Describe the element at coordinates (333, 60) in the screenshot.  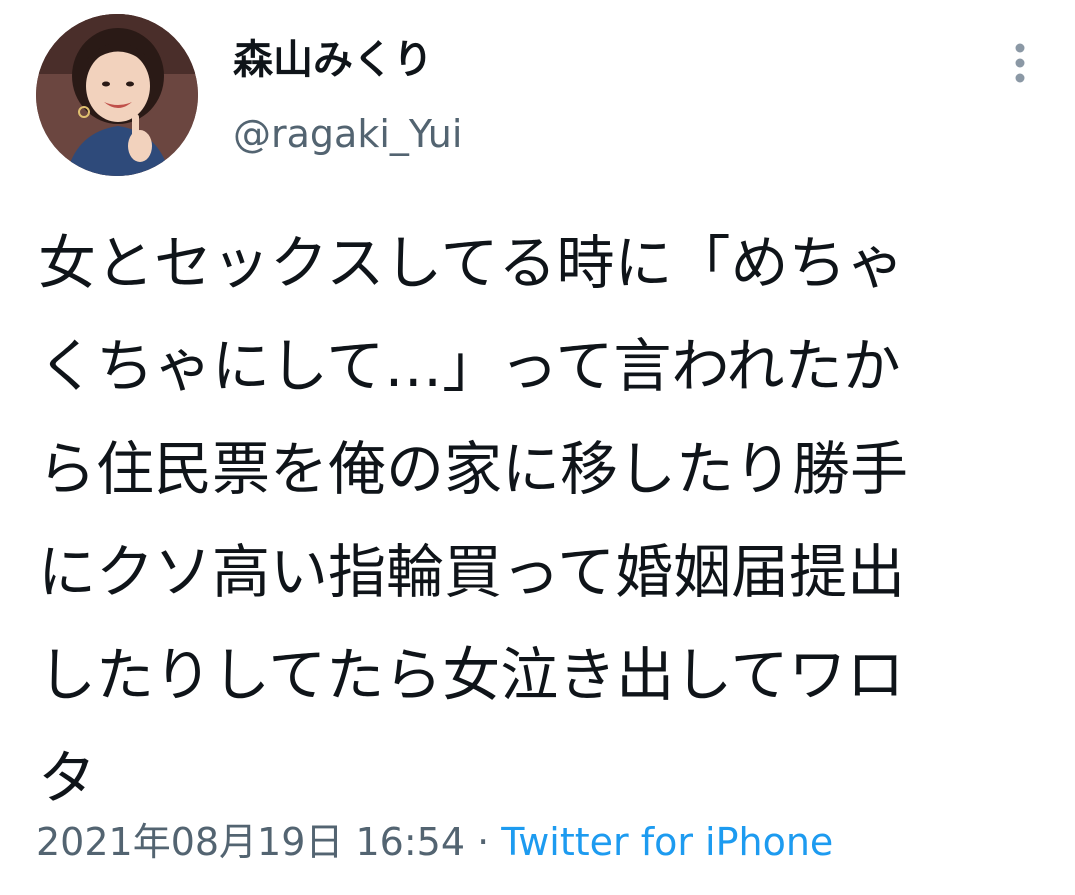
I see `author-display-name: 森山みくり` at that location.